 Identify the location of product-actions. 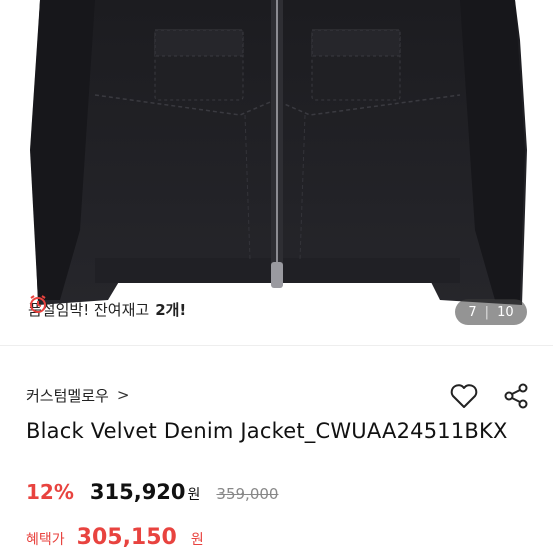
(490, 396).